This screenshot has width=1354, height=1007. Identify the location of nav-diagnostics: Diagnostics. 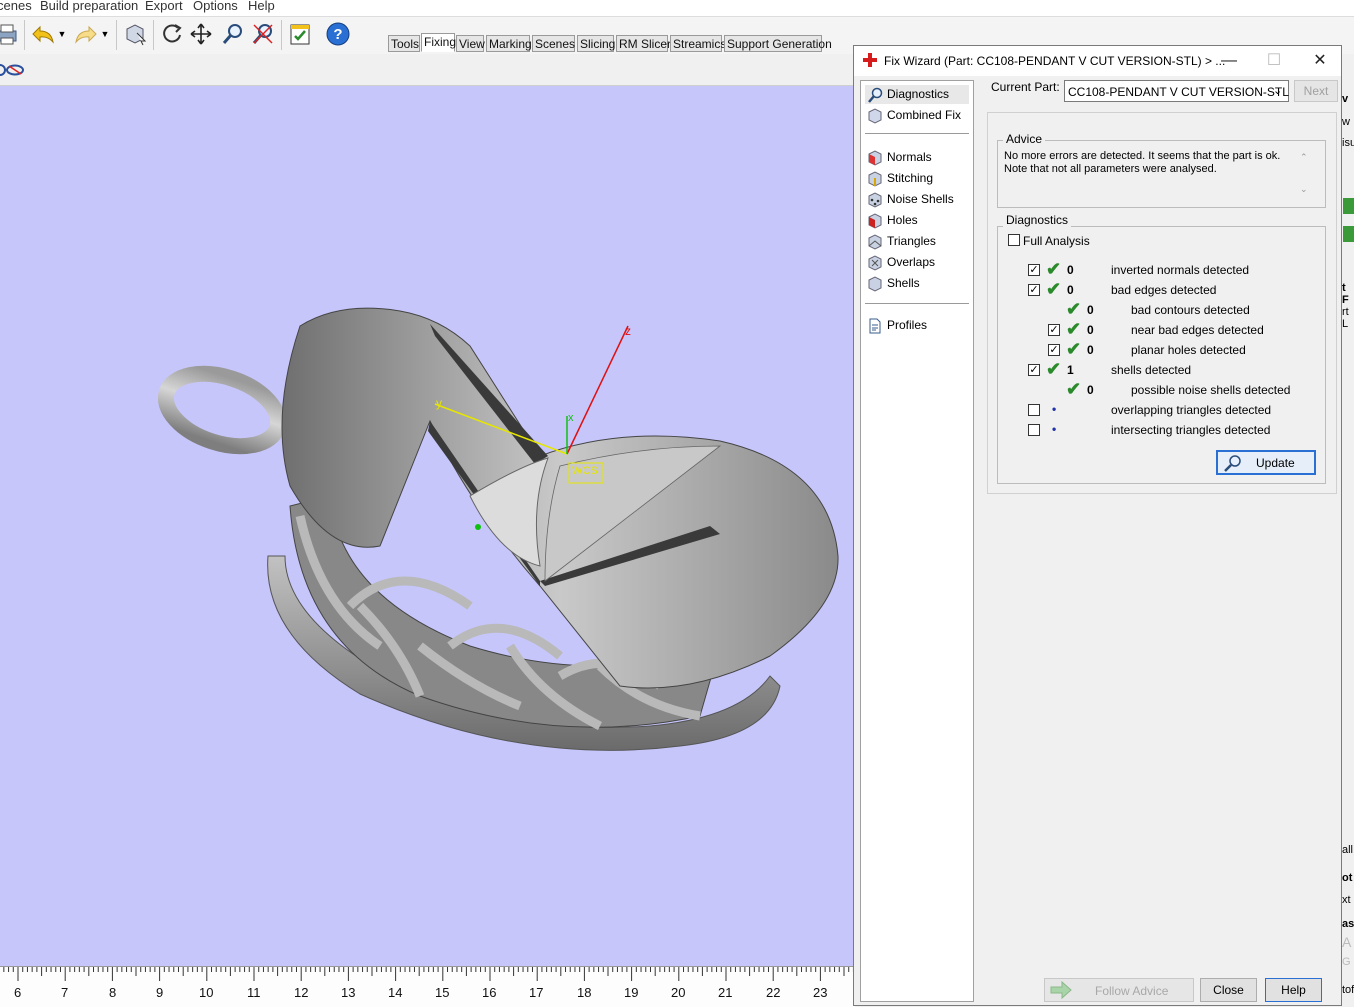
(917, 94).